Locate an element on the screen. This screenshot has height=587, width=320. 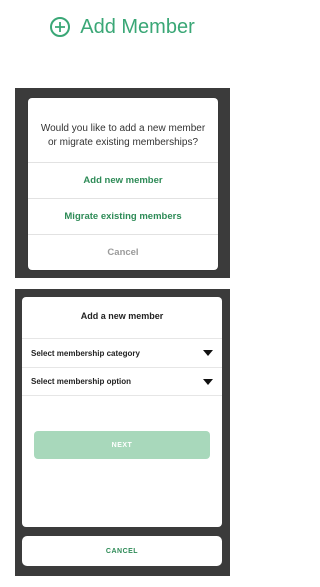
cancel-button: CANCEL is located at coordinates (122, 551).